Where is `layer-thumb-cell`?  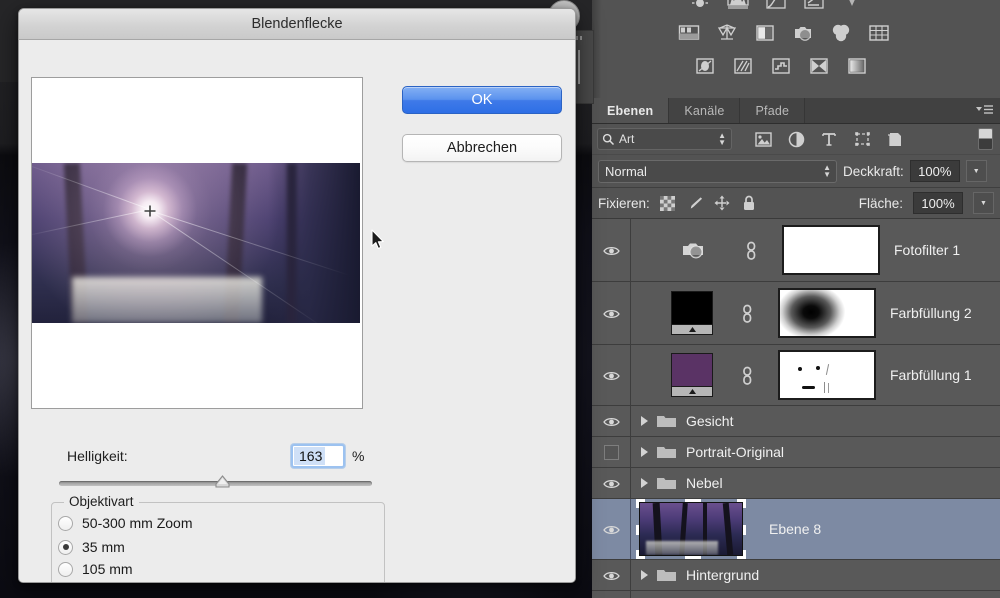
layer-thumb-cell is located at coordinates (753, 313).